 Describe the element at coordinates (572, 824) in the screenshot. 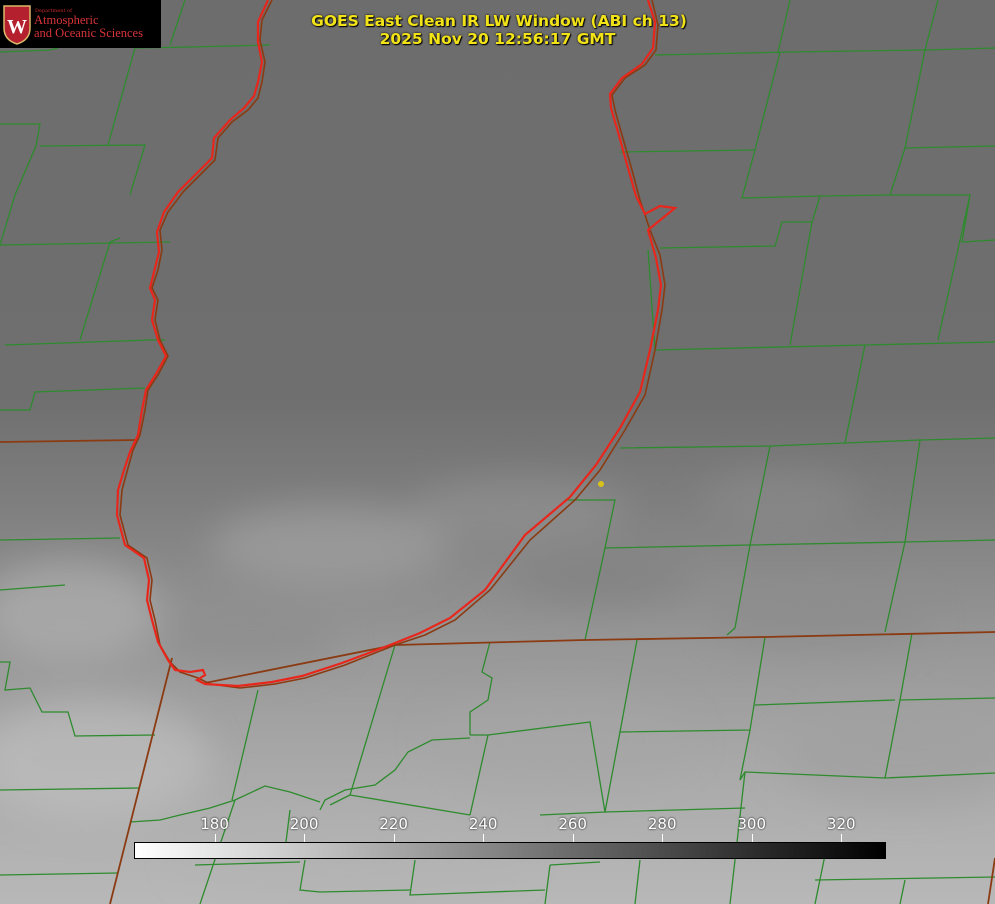

I see `colorbar-tick-label: 260` at that location.